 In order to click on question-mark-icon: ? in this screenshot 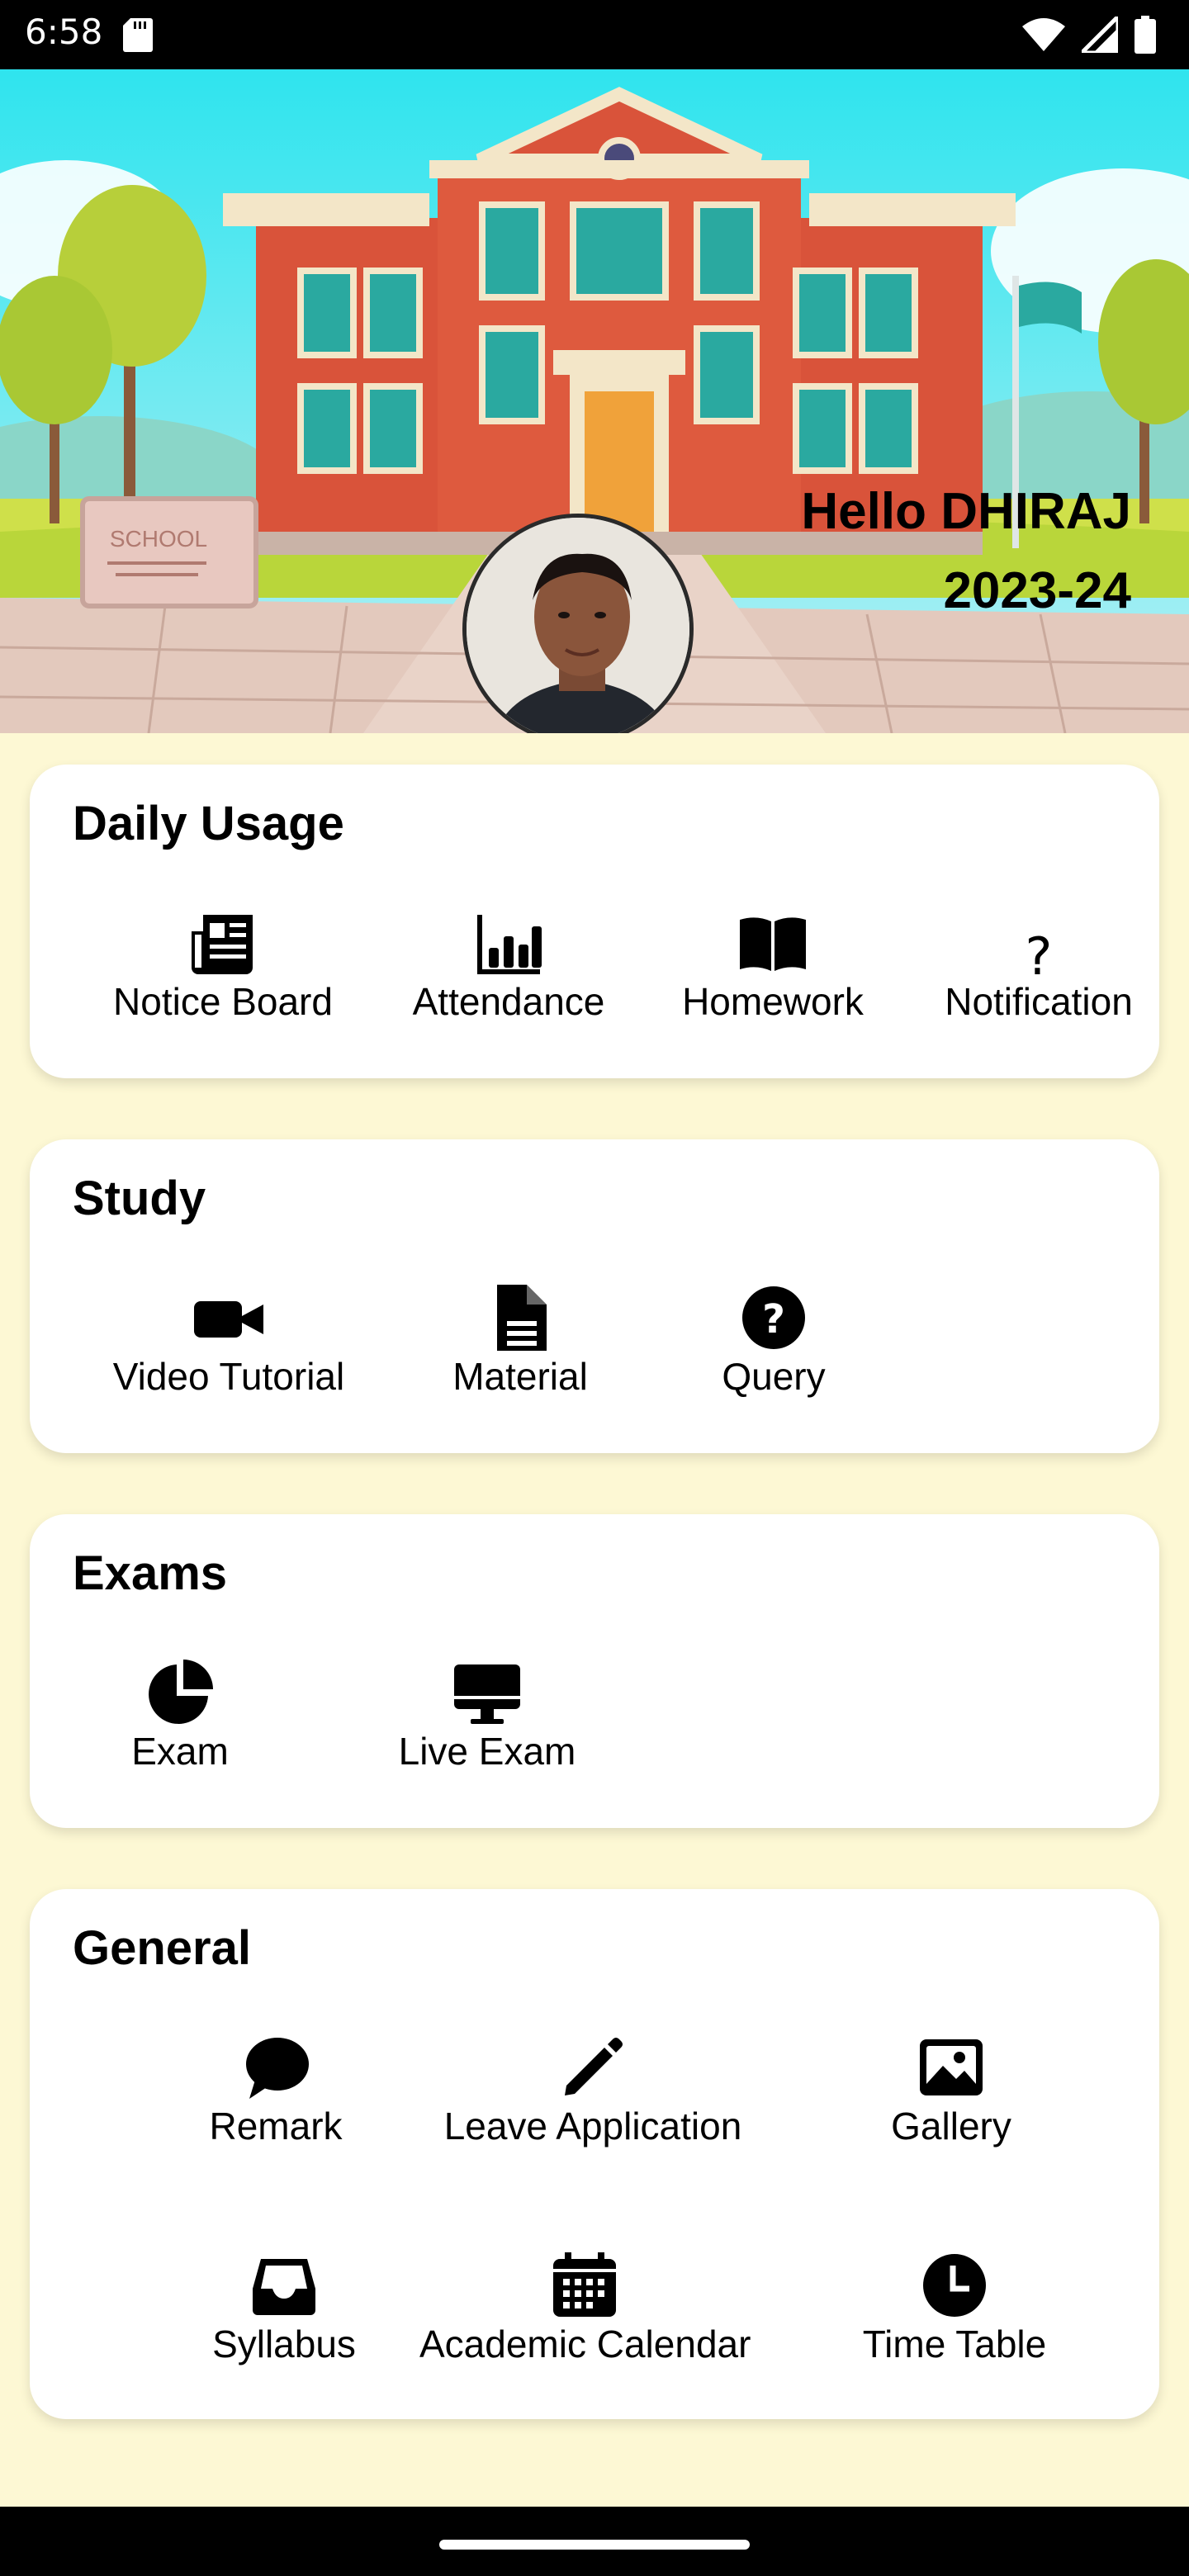, I will do `click(1039, 952)`.